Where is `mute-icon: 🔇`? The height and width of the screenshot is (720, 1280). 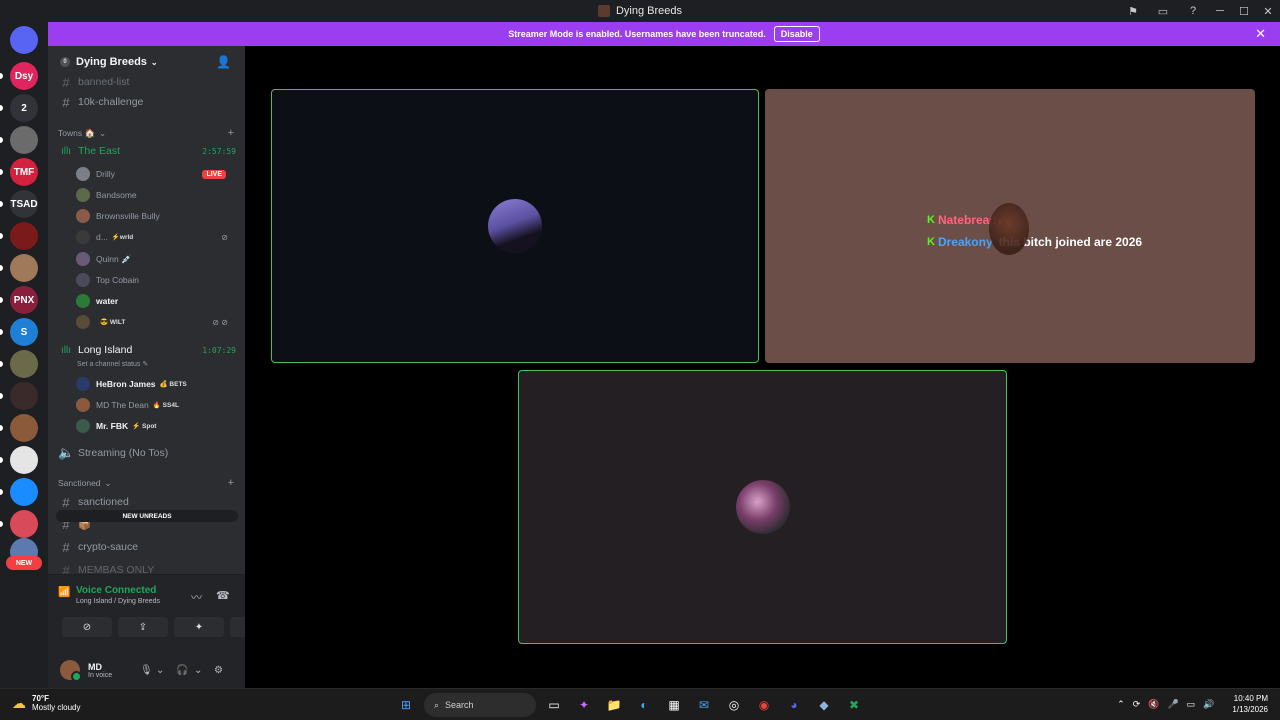
mute-icon: 🔇 is located at coordinates (1153, 704).